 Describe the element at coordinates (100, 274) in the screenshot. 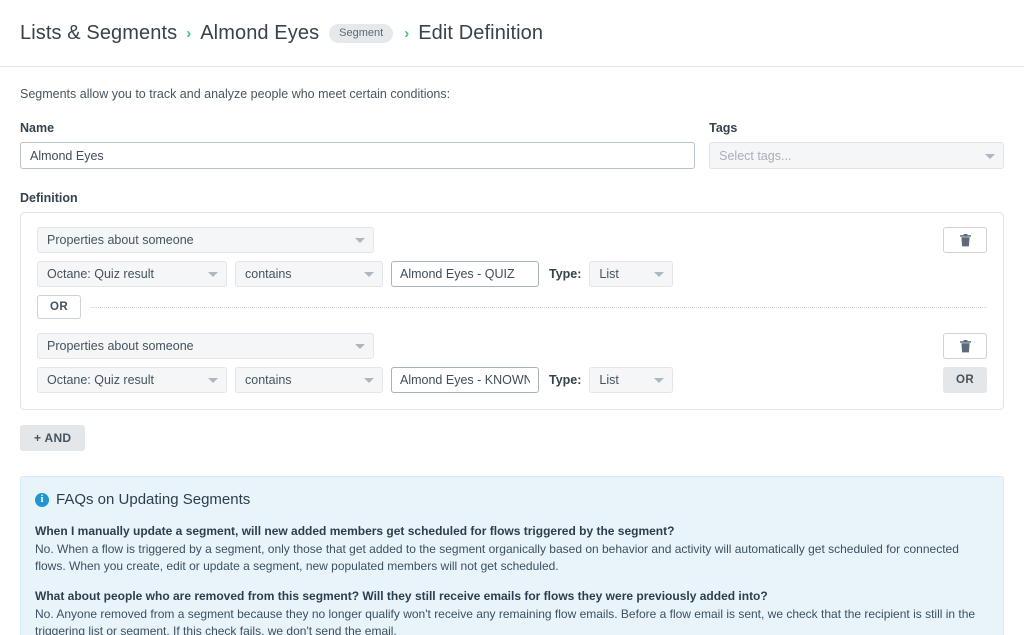

I see `property-select-1-value: Octane: Quiz result` at that location.